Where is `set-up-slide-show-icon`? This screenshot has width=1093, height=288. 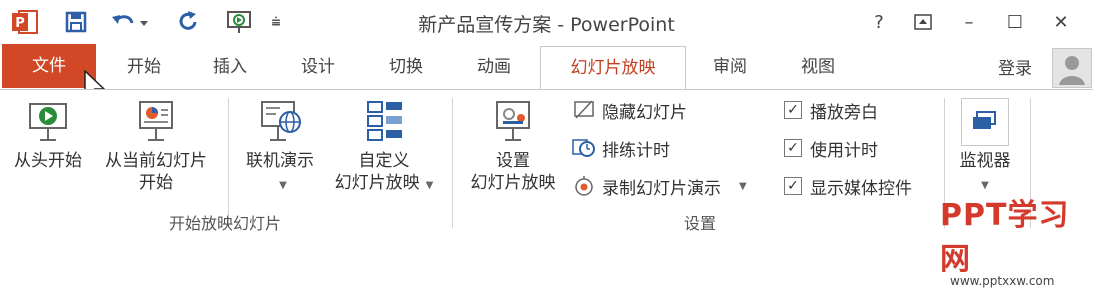 set-up-slide-show-icon is located at coordinates (513, 121).